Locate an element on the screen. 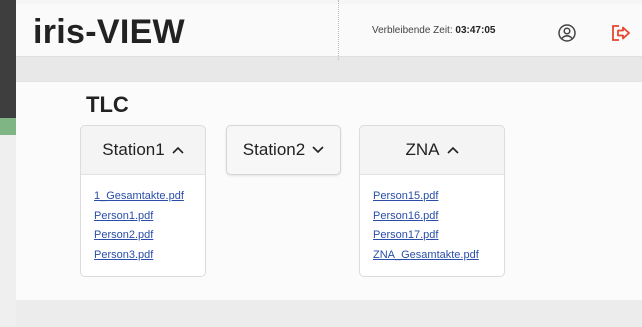 The width and height of the screenshot is (642, 327). remaining-time-label: Verbleibende Zeit: is located at coordinates (412, 30).